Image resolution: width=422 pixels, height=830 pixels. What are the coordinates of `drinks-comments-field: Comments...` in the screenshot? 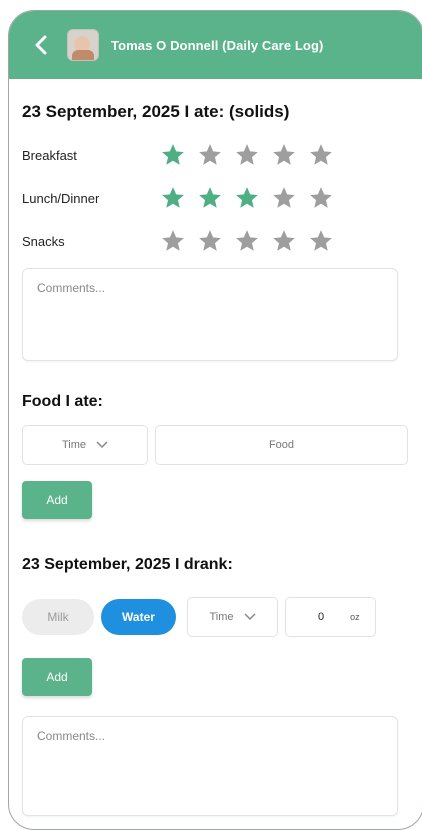 It's located at (210, 766).